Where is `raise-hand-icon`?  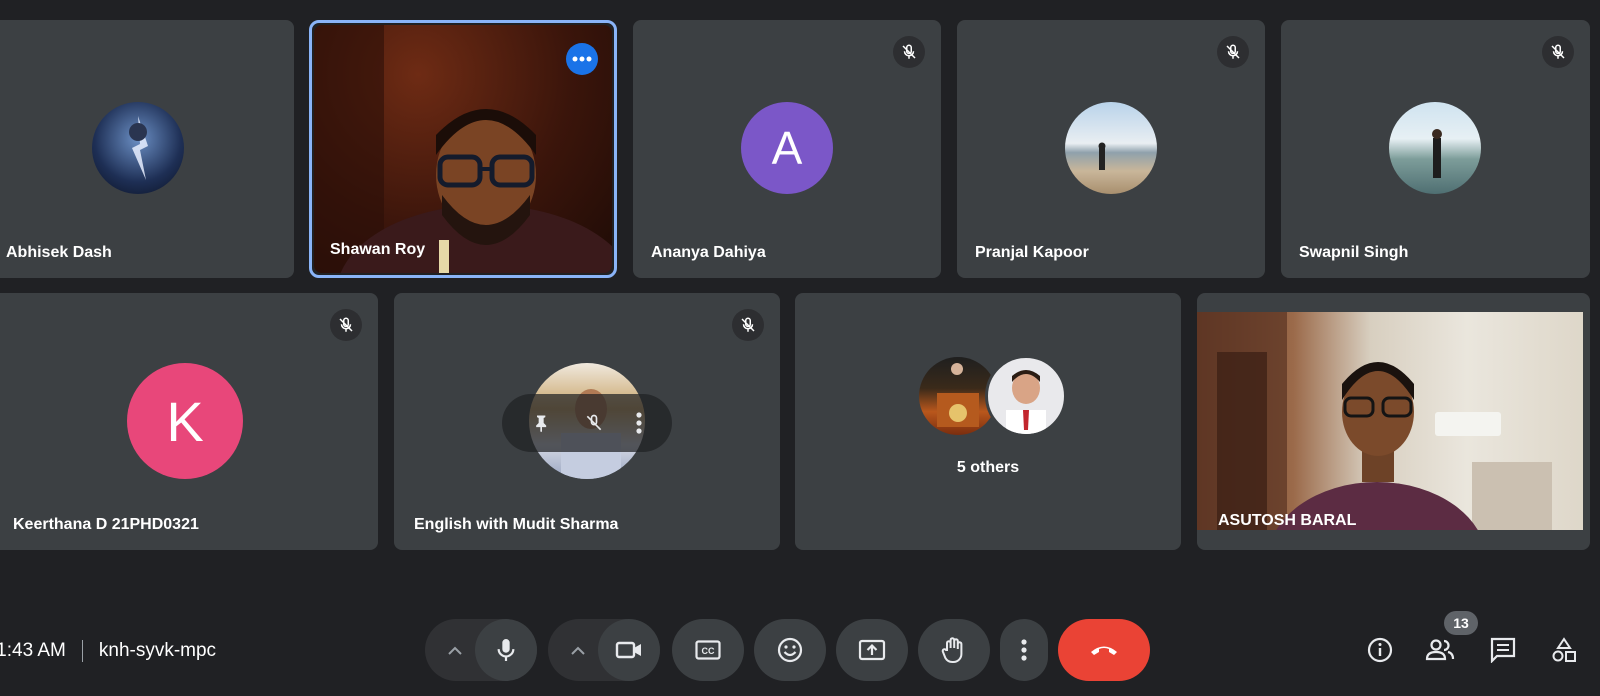
raise-hand-icon is located at coordinates (954, 650).